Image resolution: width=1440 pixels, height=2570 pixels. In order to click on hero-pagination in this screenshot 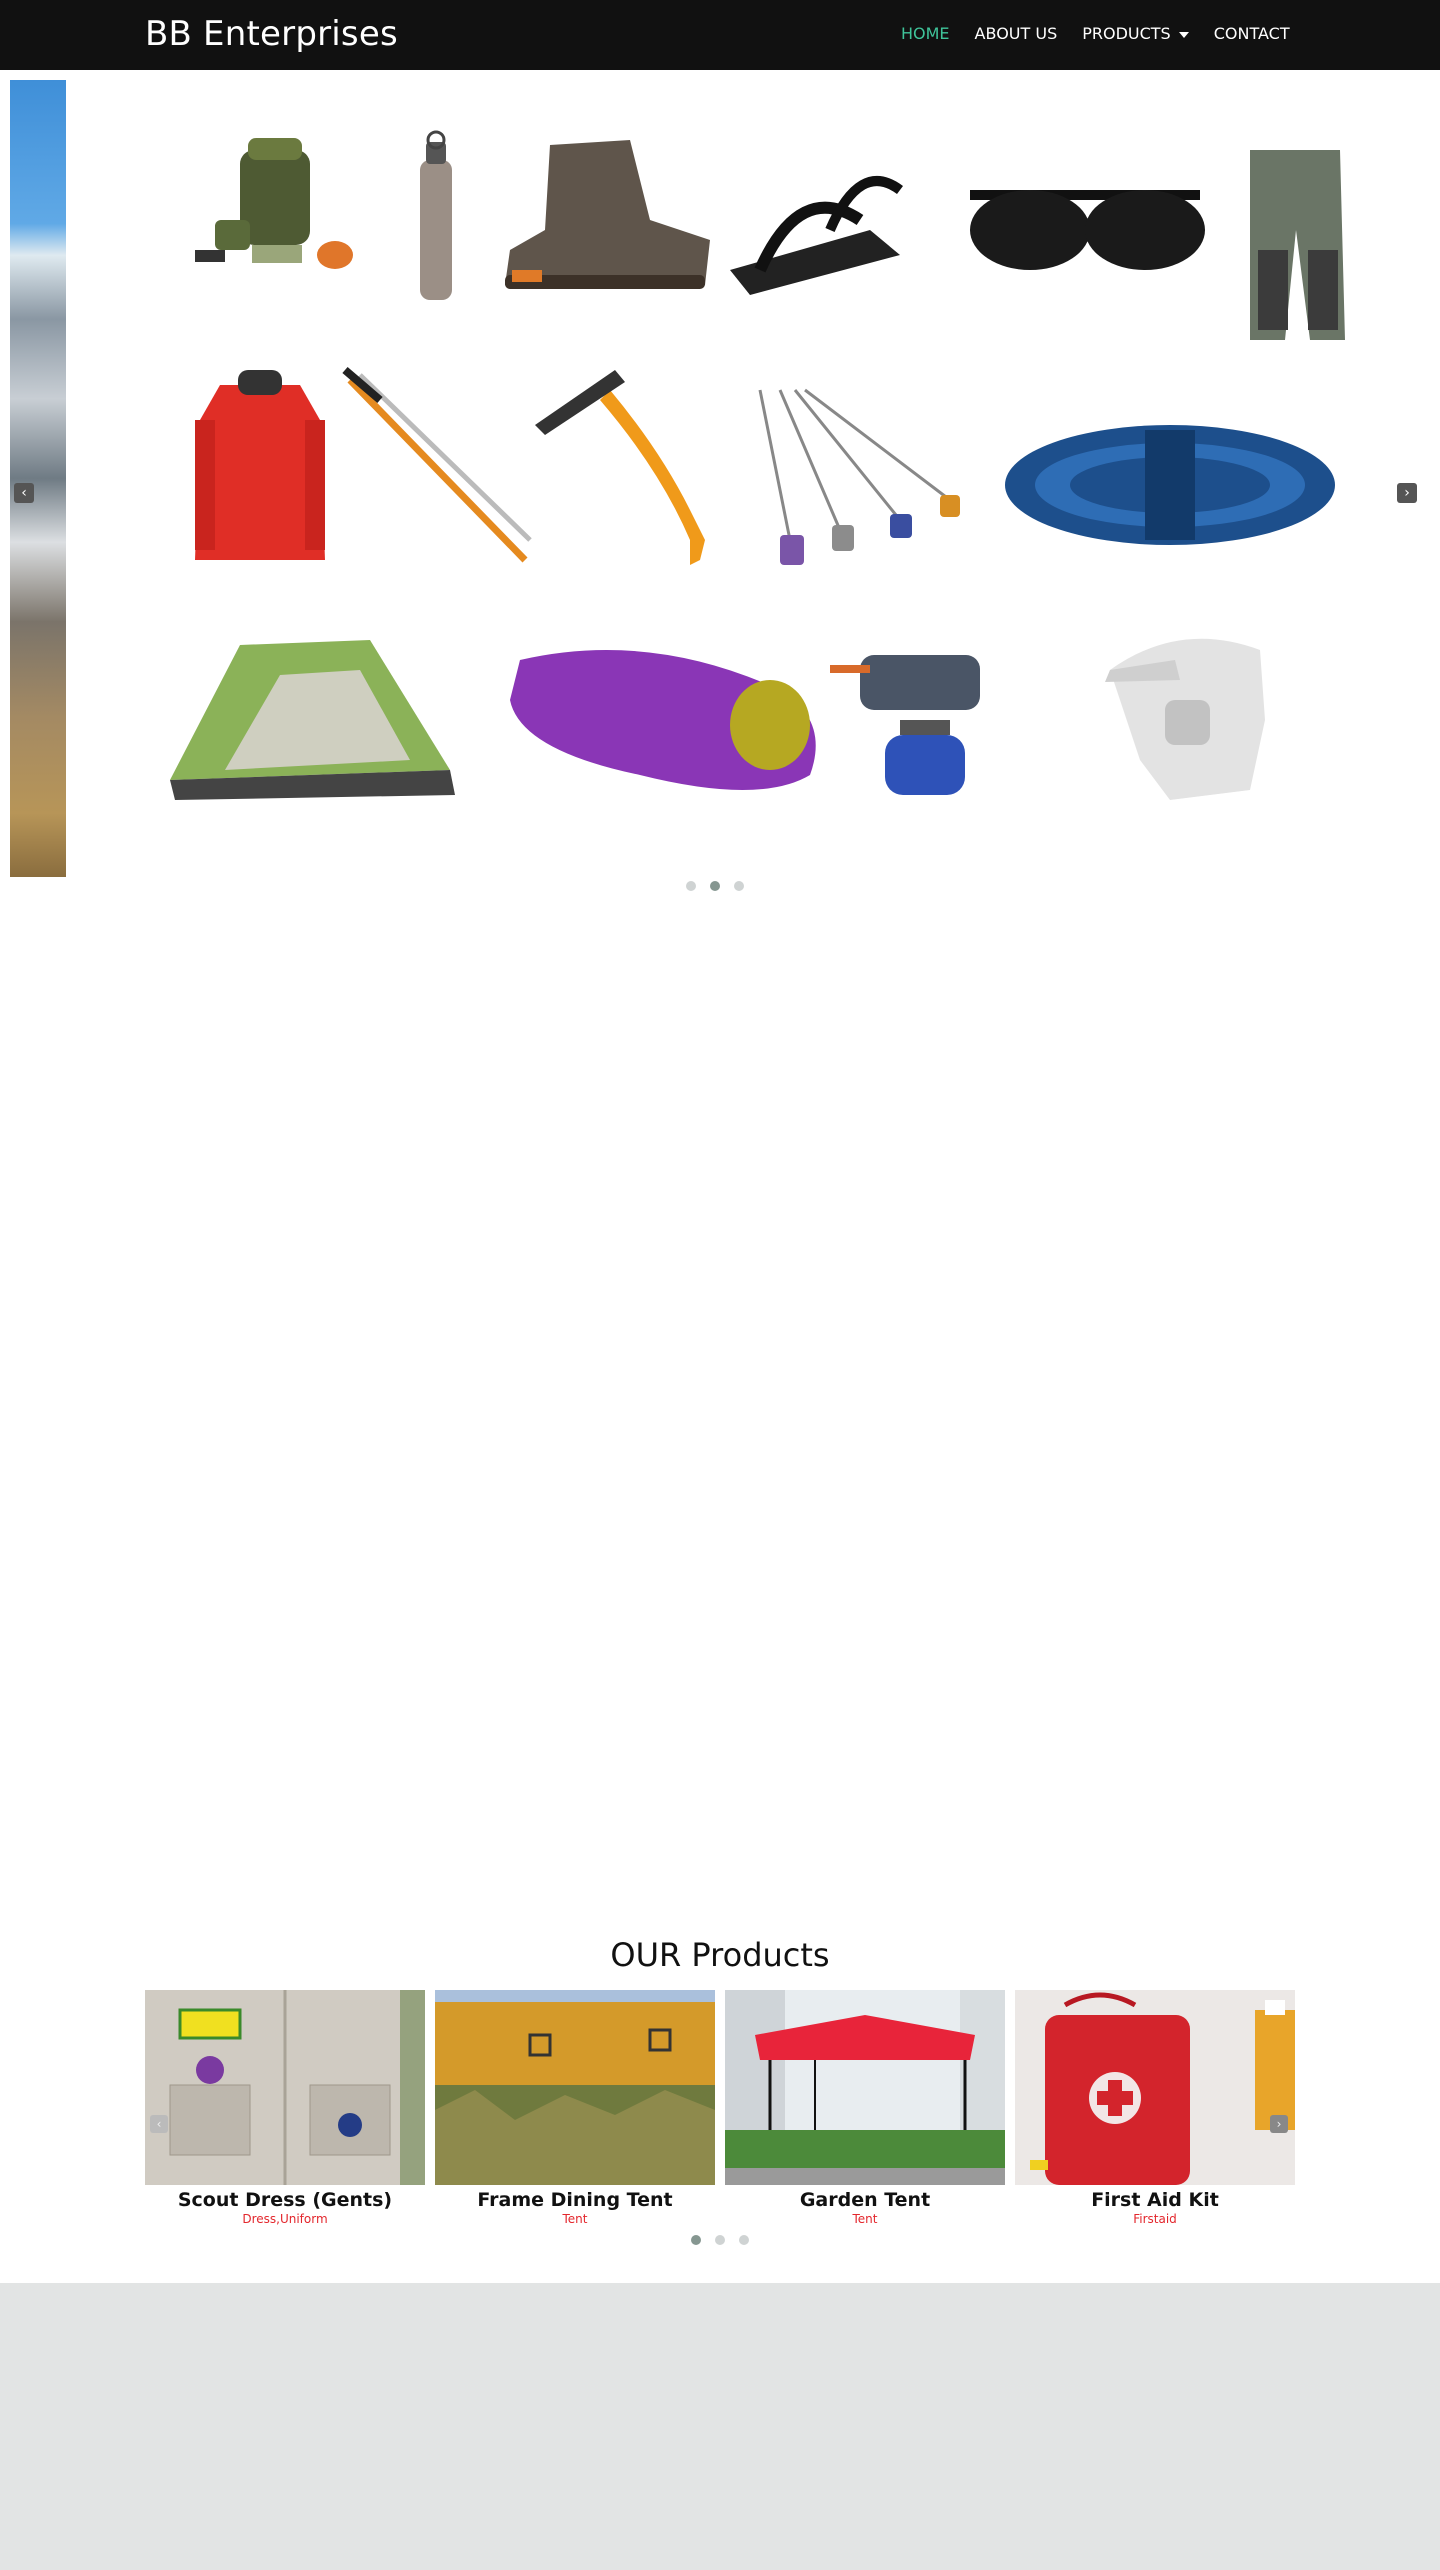, I will do `click(715, 886)`.